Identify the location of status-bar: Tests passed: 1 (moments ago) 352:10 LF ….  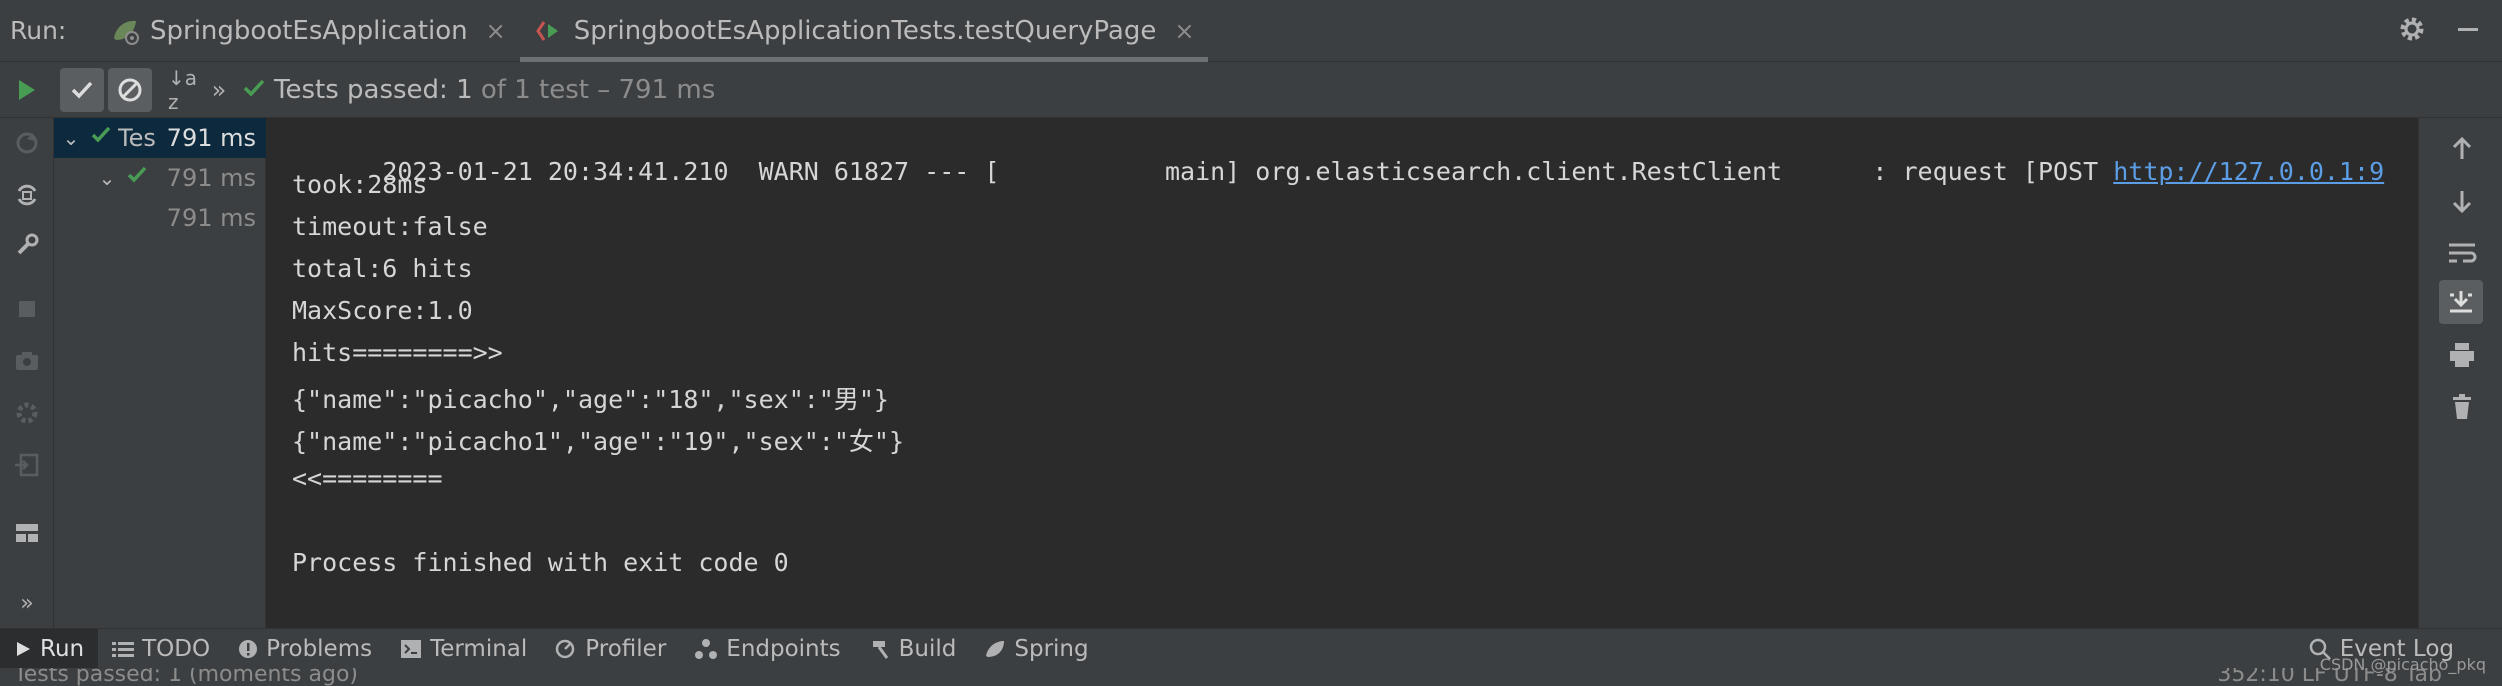
(1251, 677).